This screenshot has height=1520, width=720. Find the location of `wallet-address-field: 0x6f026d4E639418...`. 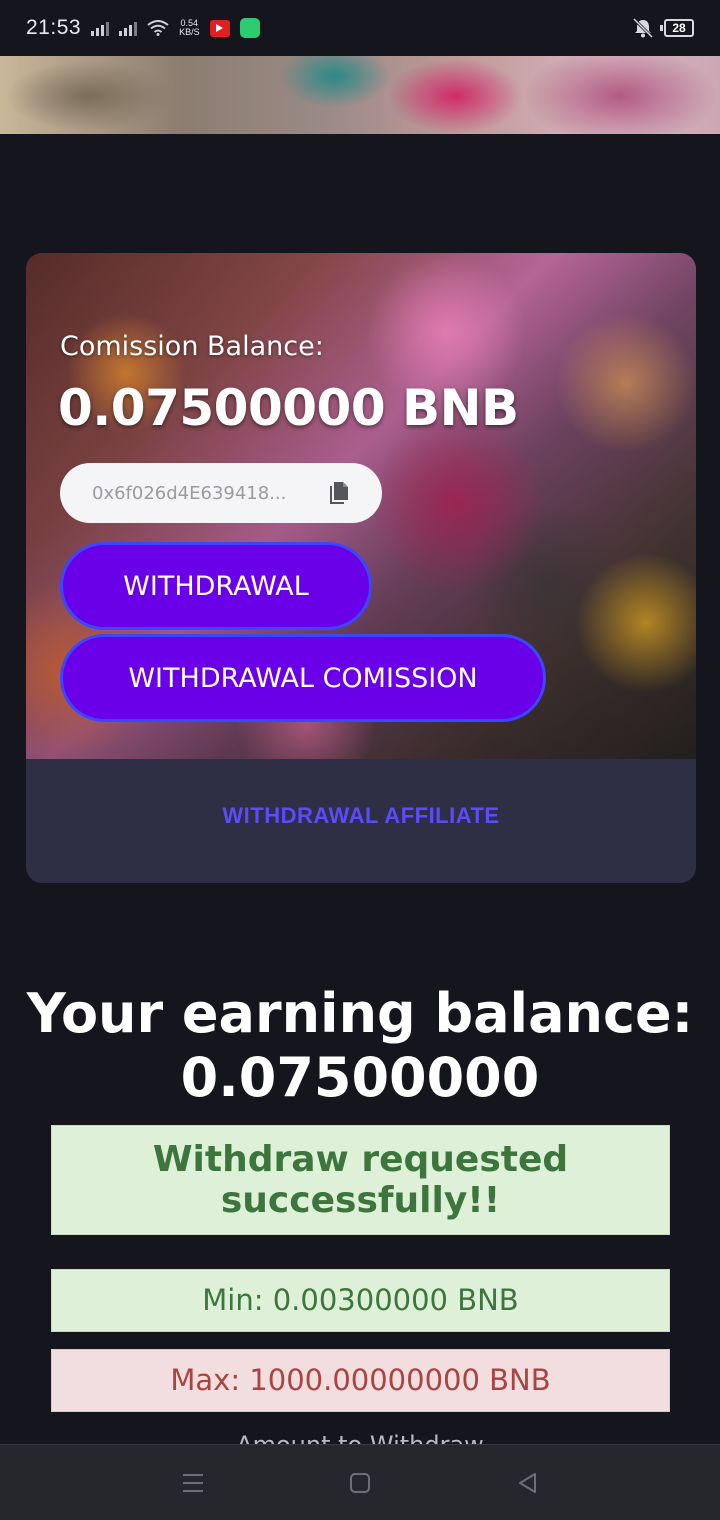

wallet-address-field: 0x6f026d4E639418... is located at coordinates (221, 493).